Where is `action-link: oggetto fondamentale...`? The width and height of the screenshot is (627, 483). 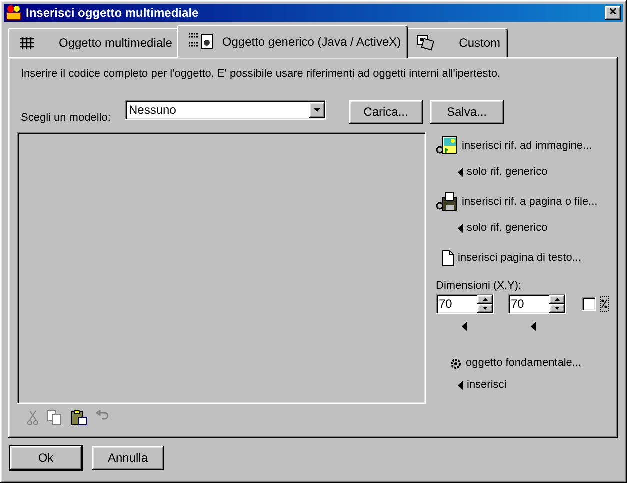
action-link: oggetto fondamentale... is located at coordinates (529, 363).